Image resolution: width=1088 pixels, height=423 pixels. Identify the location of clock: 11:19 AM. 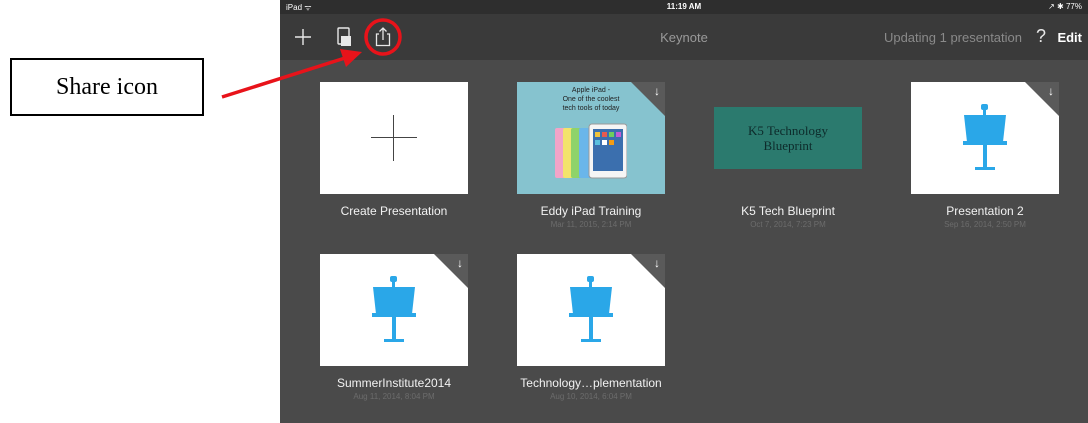
(684, 6).